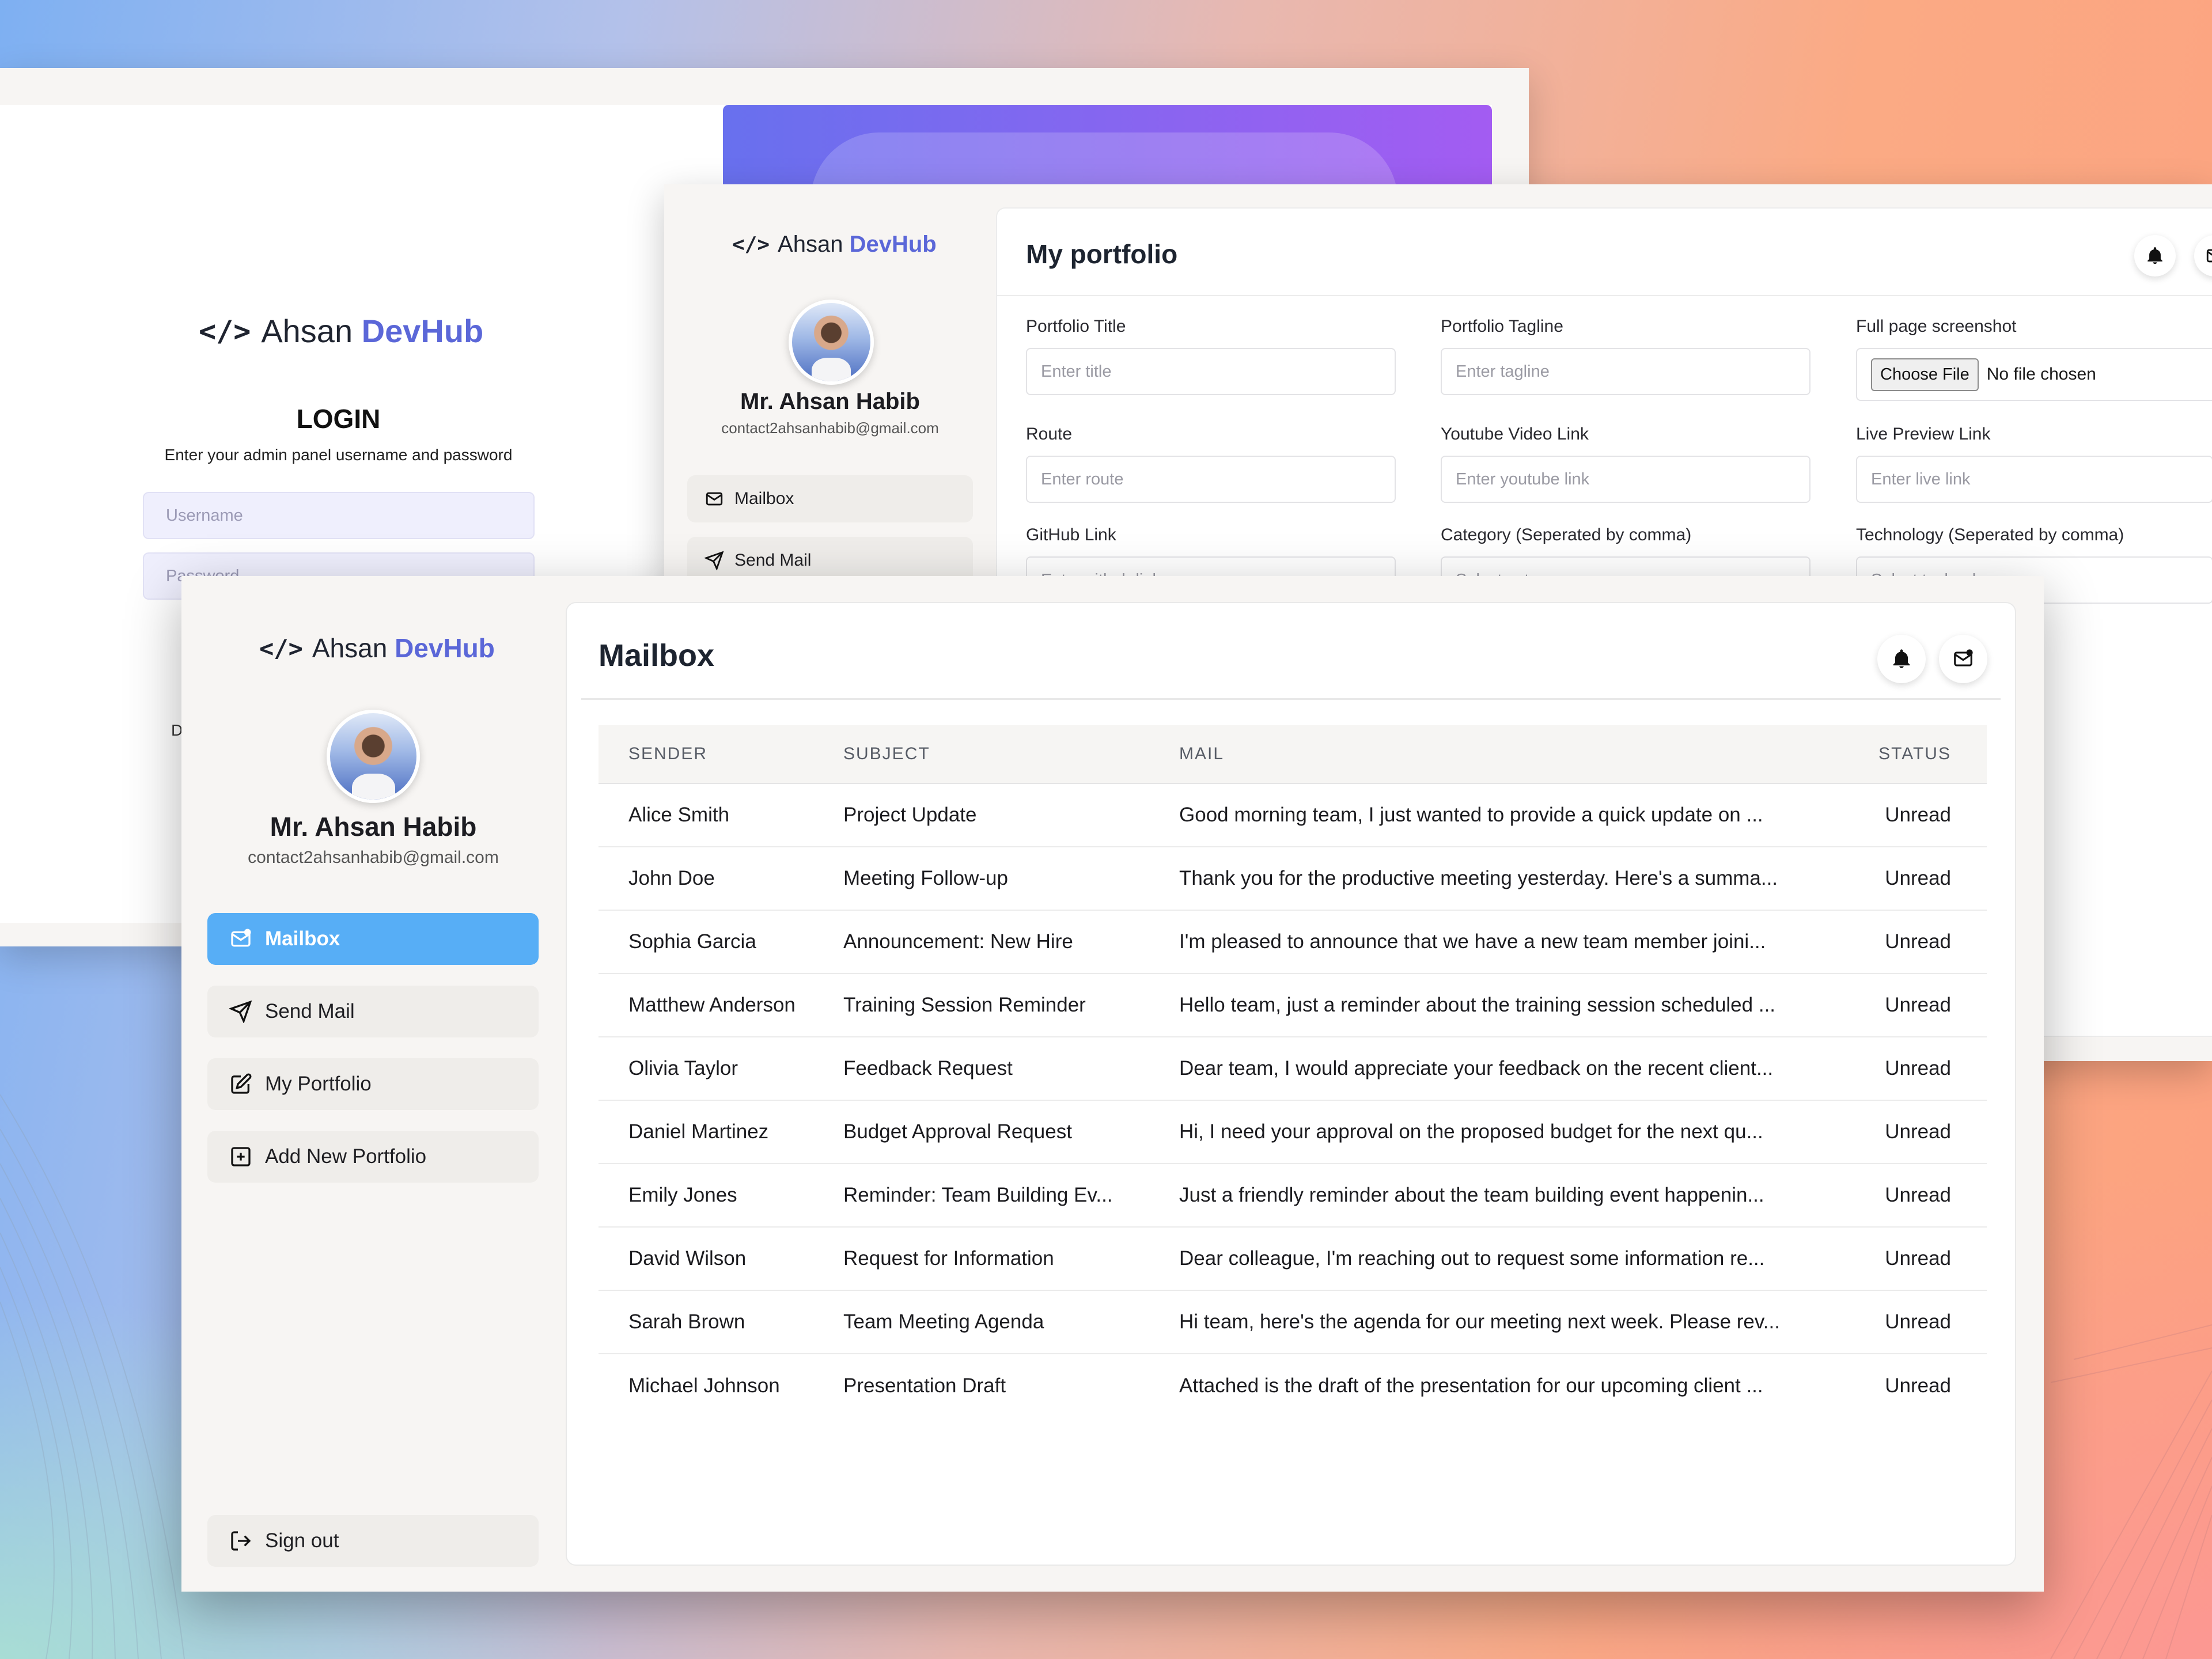 The image size is (2212, 1659). I want to click on sidebar-item-my-portfolio: My Portfolio, so click(373, 1084).